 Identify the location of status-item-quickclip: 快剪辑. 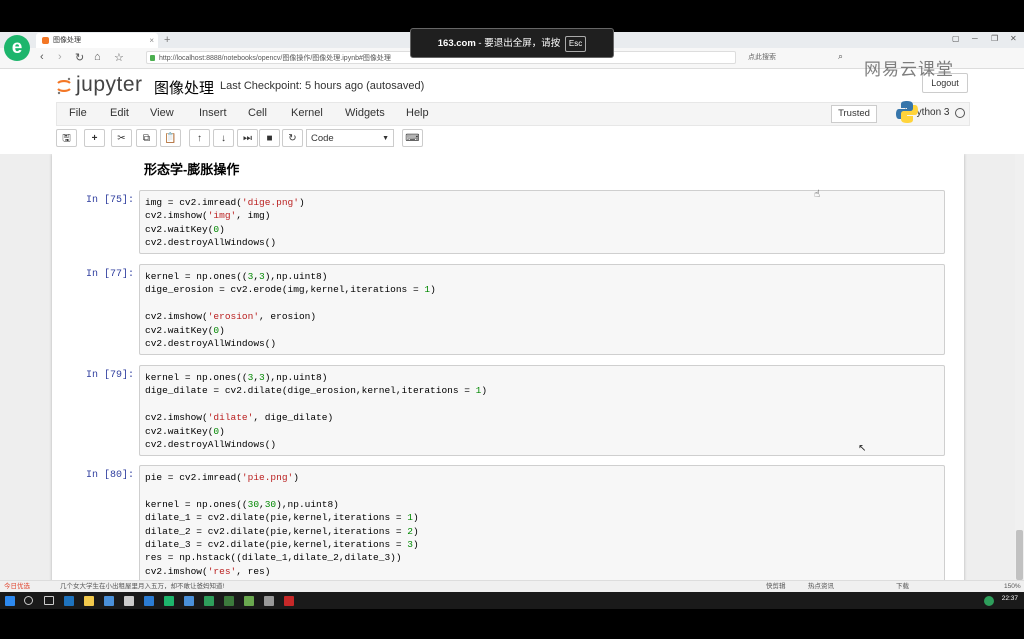
(776, 586).